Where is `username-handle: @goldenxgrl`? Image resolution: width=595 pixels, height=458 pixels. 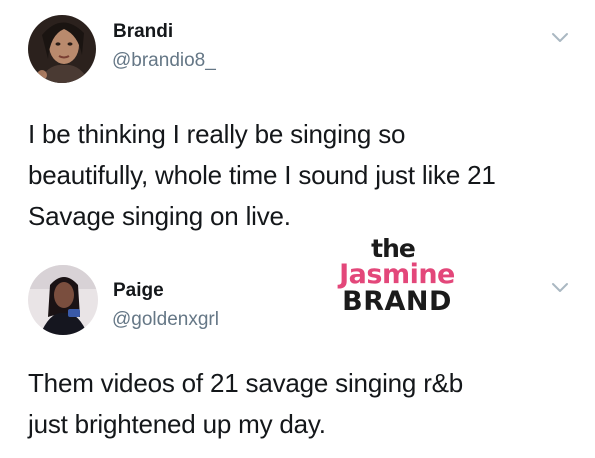
username-handle: @goldenxgrl is located at coordinates (165, 320).